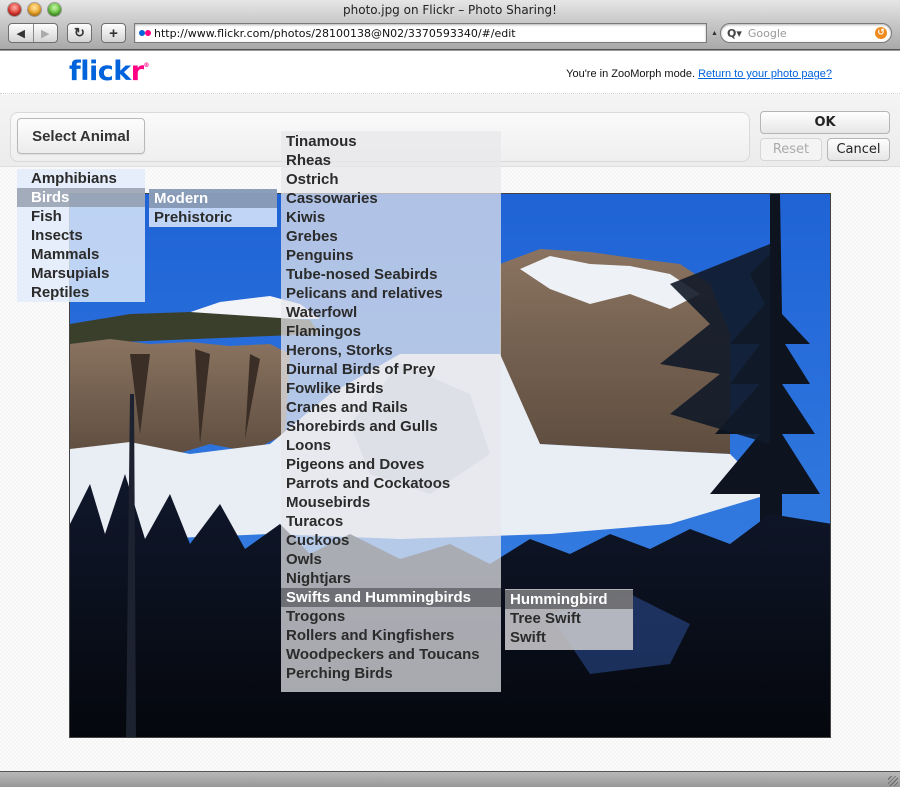  What do you see at coordinates (391, 236) in the screenshot?
I see `menu-item-grebes: Grebes` at bounding box center [391, 236].